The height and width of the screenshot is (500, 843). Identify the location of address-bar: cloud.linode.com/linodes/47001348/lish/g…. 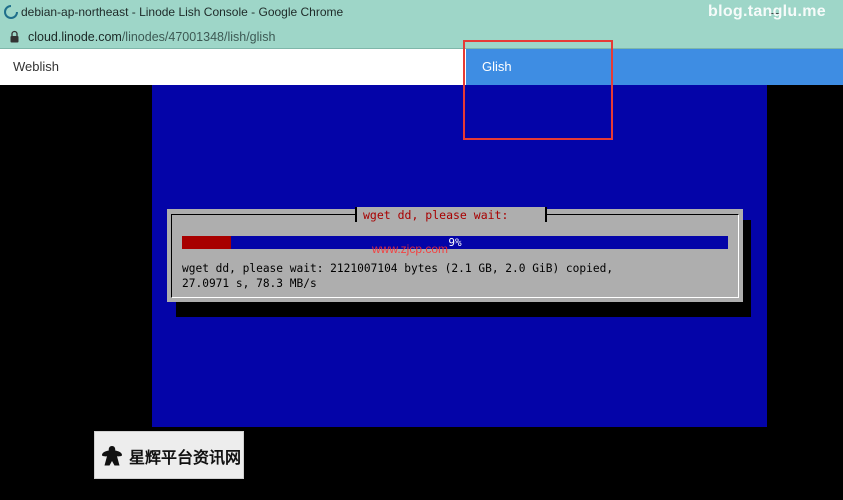
(421, 37).